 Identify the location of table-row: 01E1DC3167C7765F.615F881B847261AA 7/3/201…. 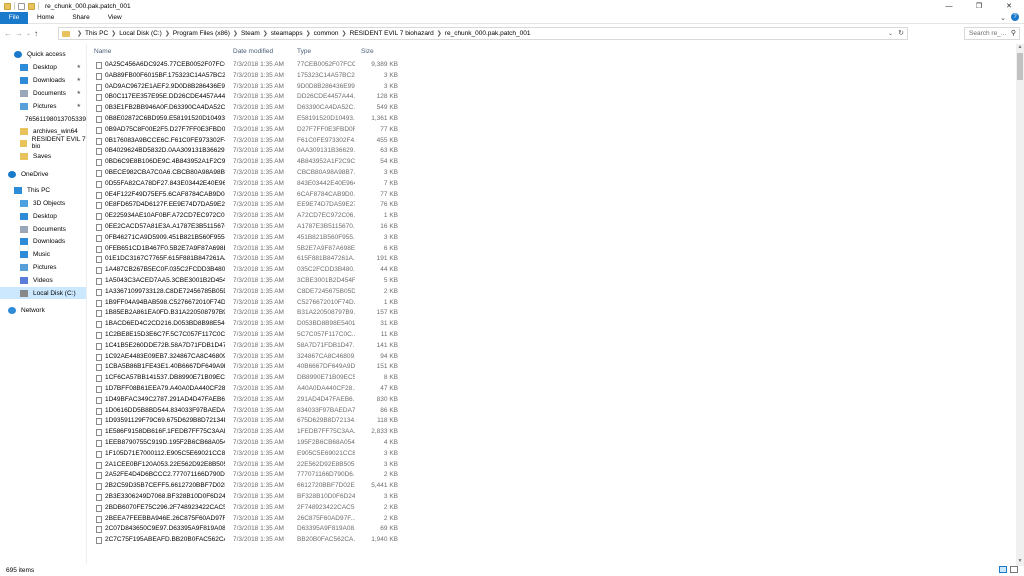
(548, 259).